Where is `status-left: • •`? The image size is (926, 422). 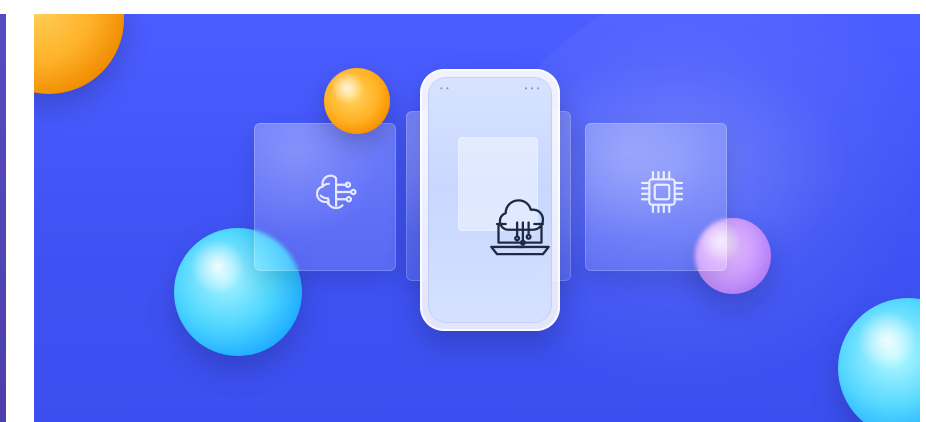
status-left: • • is located at coordinates (445, 88).